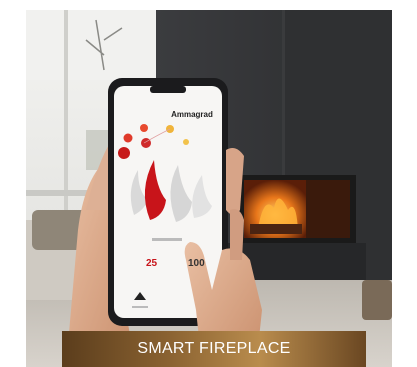 This screenshot has height=367, width=417. I want to click on temperature-value: 25, so click(152, 263).